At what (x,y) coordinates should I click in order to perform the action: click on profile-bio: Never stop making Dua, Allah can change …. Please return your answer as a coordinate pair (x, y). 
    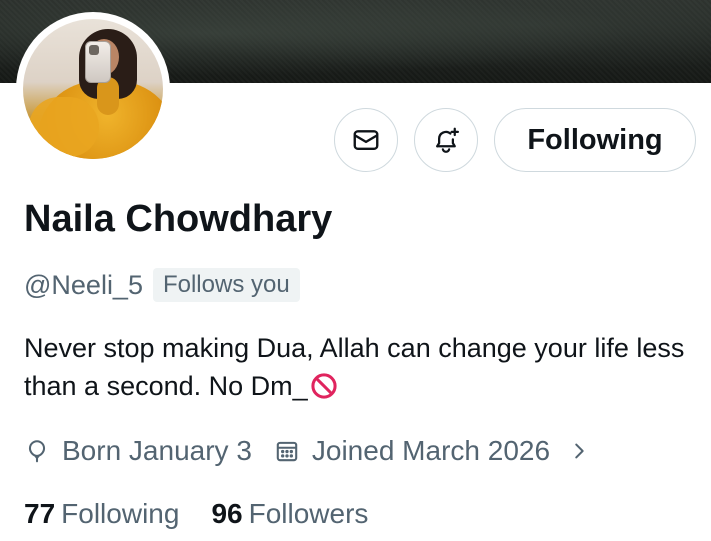
    Looking at the image, I should click on (359, 367).